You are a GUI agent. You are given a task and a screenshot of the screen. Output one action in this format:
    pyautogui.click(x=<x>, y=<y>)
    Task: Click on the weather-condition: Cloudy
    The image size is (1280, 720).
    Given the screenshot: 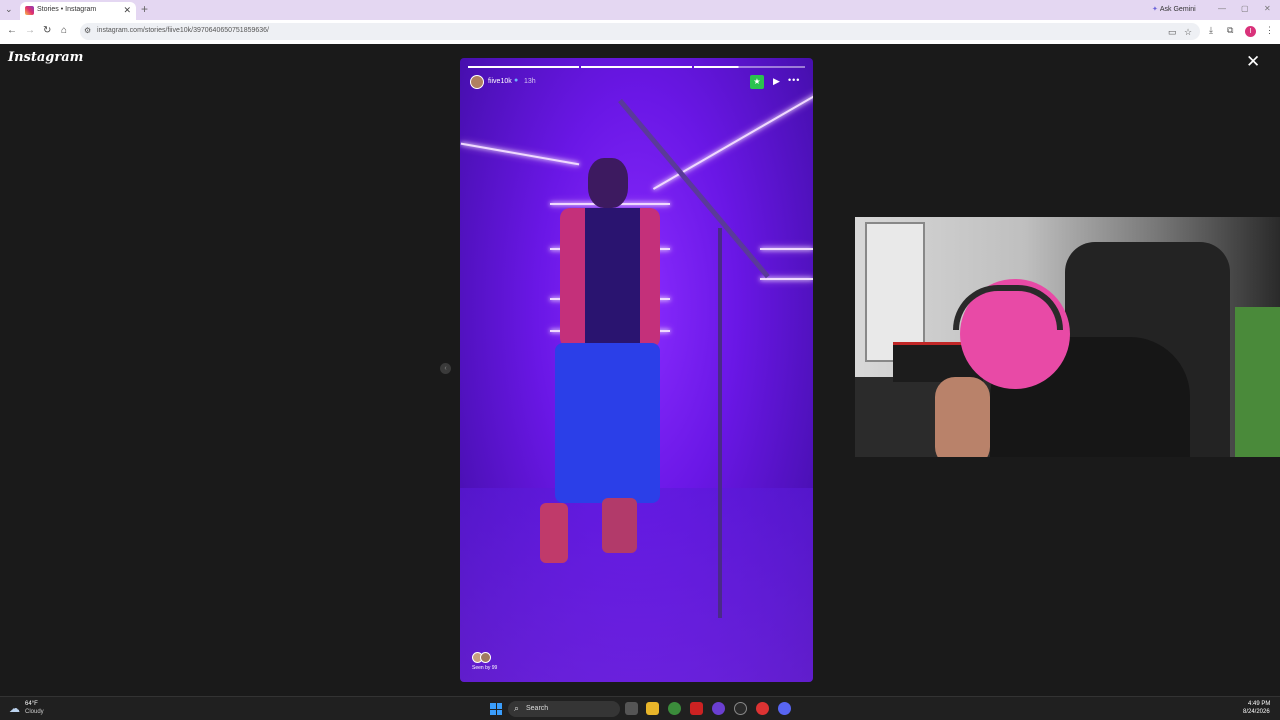 What is the action you would take?
    pyautogui.click(x=34, y=712)
    